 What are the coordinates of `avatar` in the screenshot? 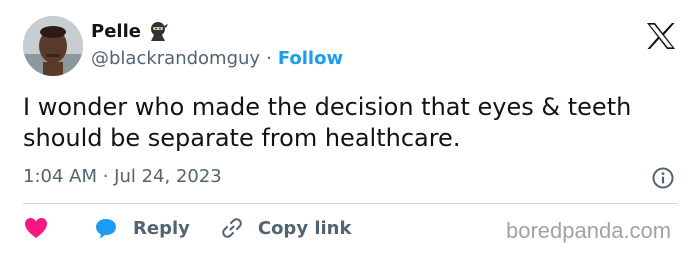 It's located at (53, 46).